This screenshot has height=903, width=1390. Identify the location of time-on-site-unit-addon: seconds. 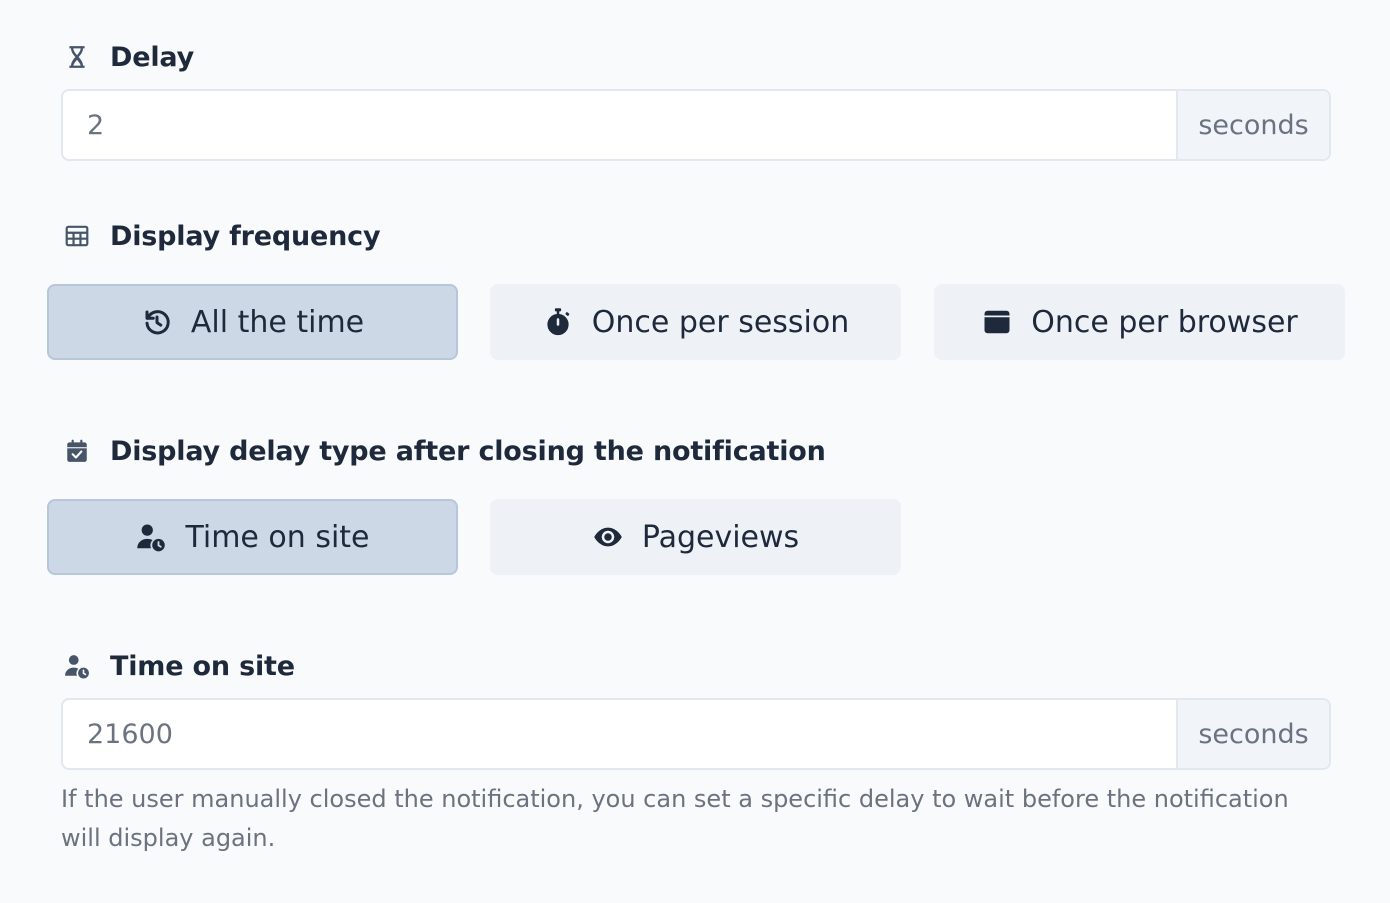
(1252, 734).